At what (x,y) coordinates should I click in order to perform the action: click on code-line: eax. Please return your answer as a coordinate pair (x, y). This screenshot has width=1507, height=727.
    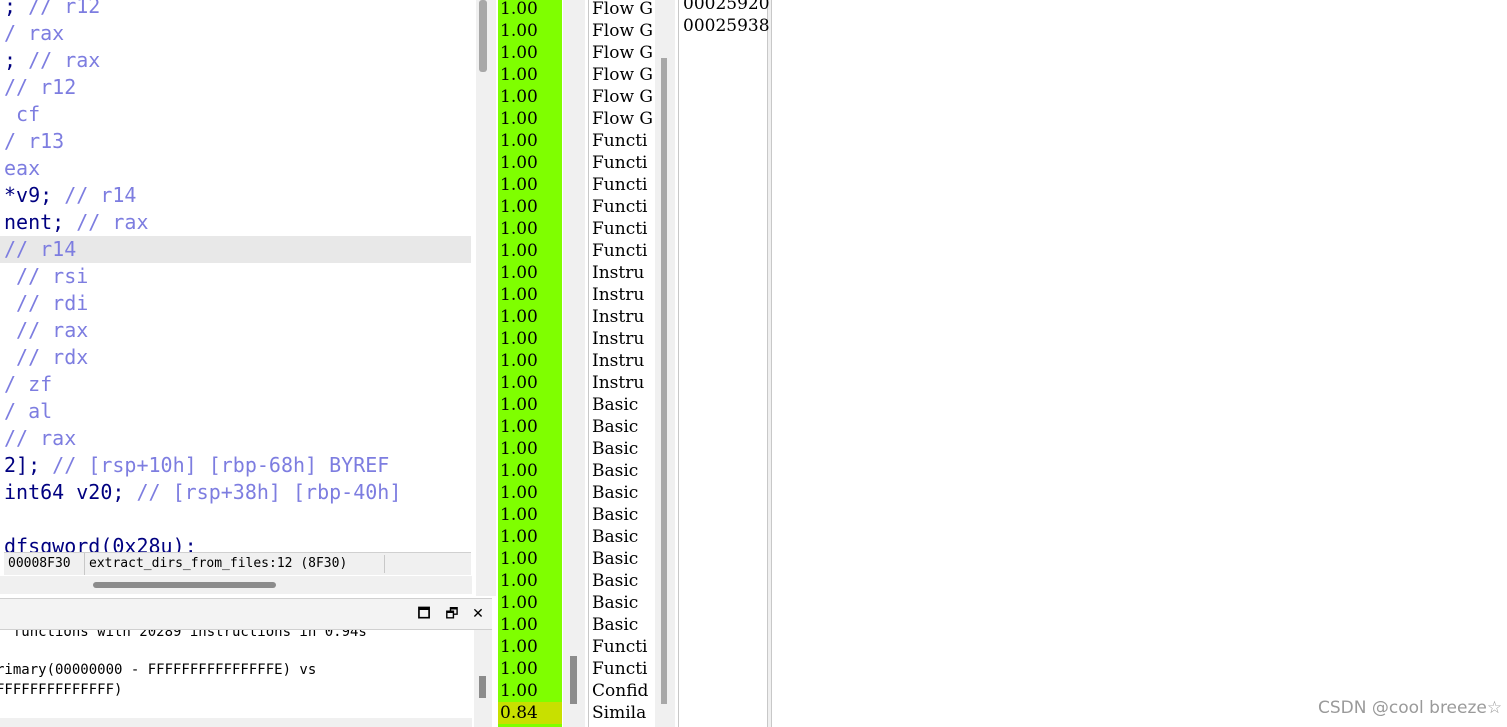
    Looking at the image, I should click on (22, 168).